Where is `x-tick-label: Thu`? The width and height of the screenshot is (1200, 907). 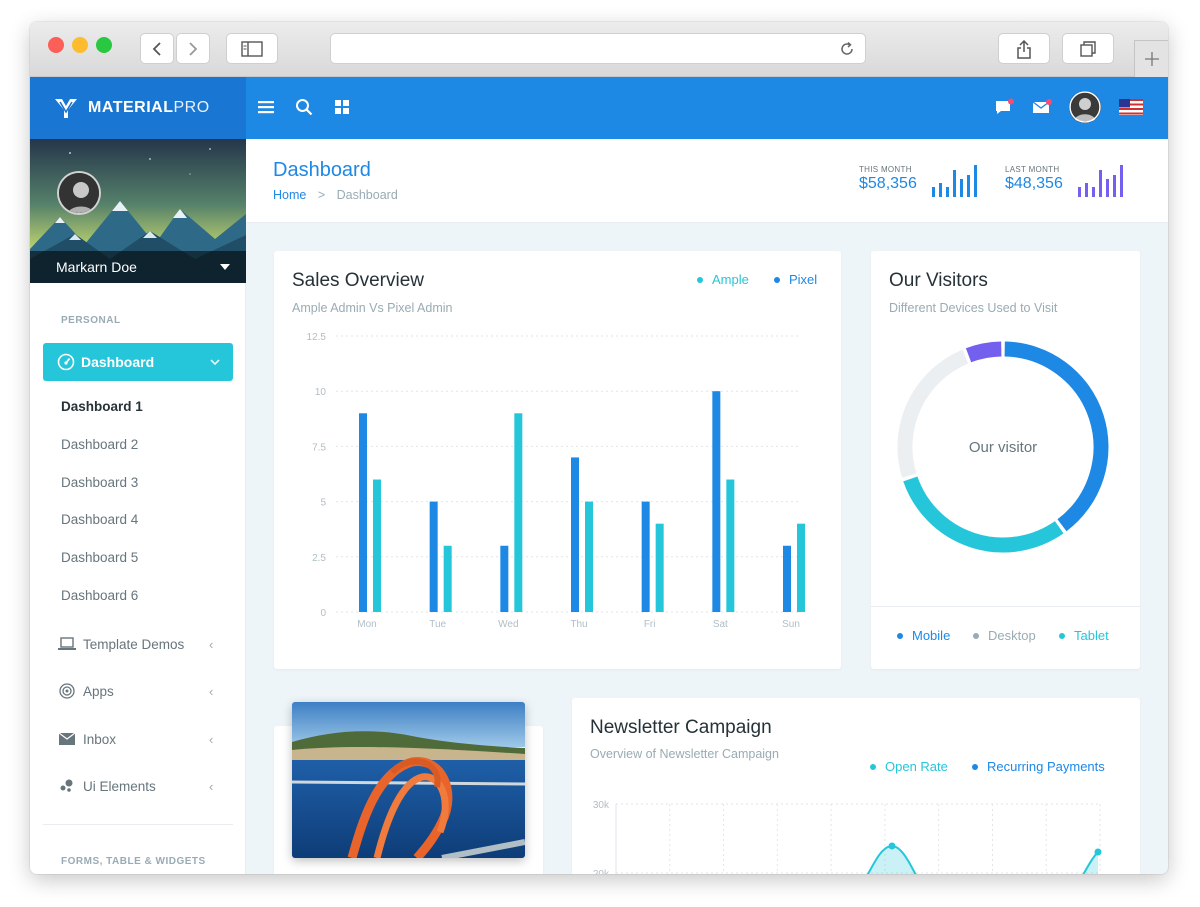
x-tick-label: Thu is located at coordinates (578, 624).